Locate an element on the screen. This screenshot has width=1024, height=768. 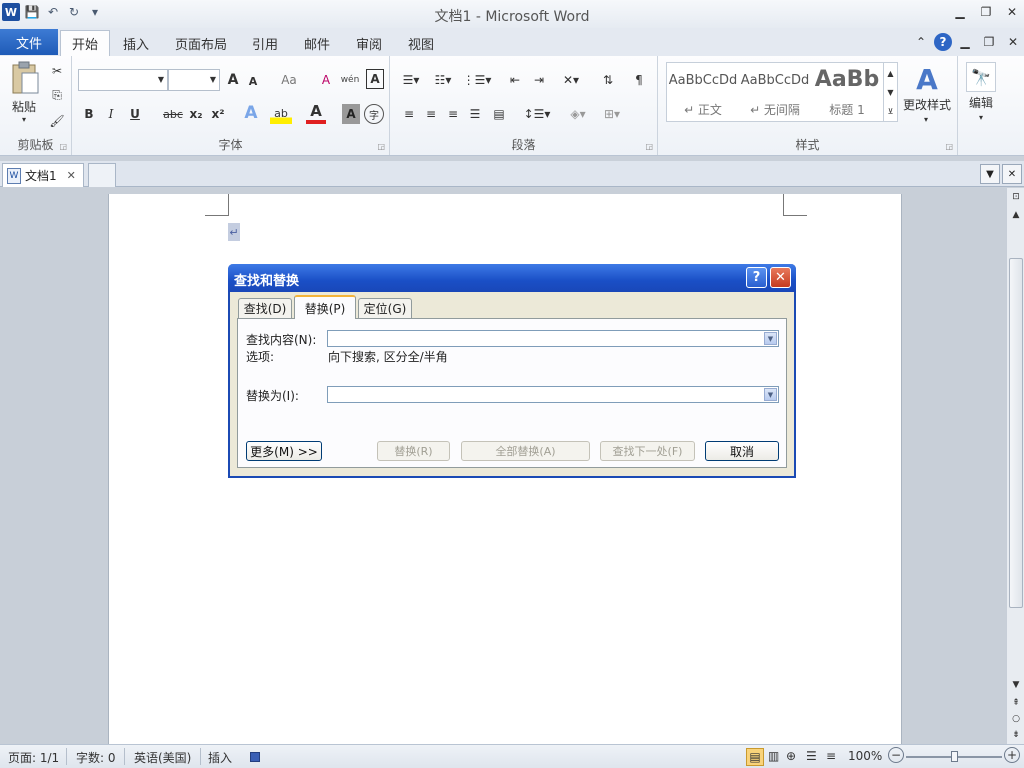
replace-with-input: ▼ is located at coordinates (553, 394).